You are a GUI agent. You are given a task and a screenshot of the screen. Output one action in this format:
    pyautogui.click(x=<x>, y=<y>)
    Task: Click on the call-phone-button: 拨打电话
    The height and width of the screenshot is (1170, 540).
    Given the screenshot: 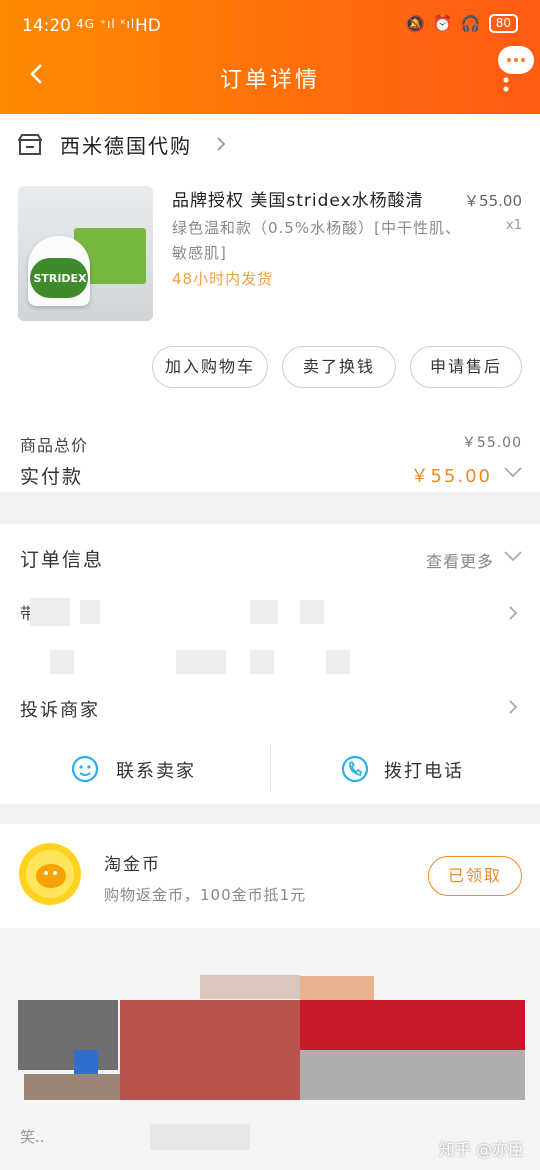 What is the action you would take?
    pyautogui.click(x=424, y=770)
    